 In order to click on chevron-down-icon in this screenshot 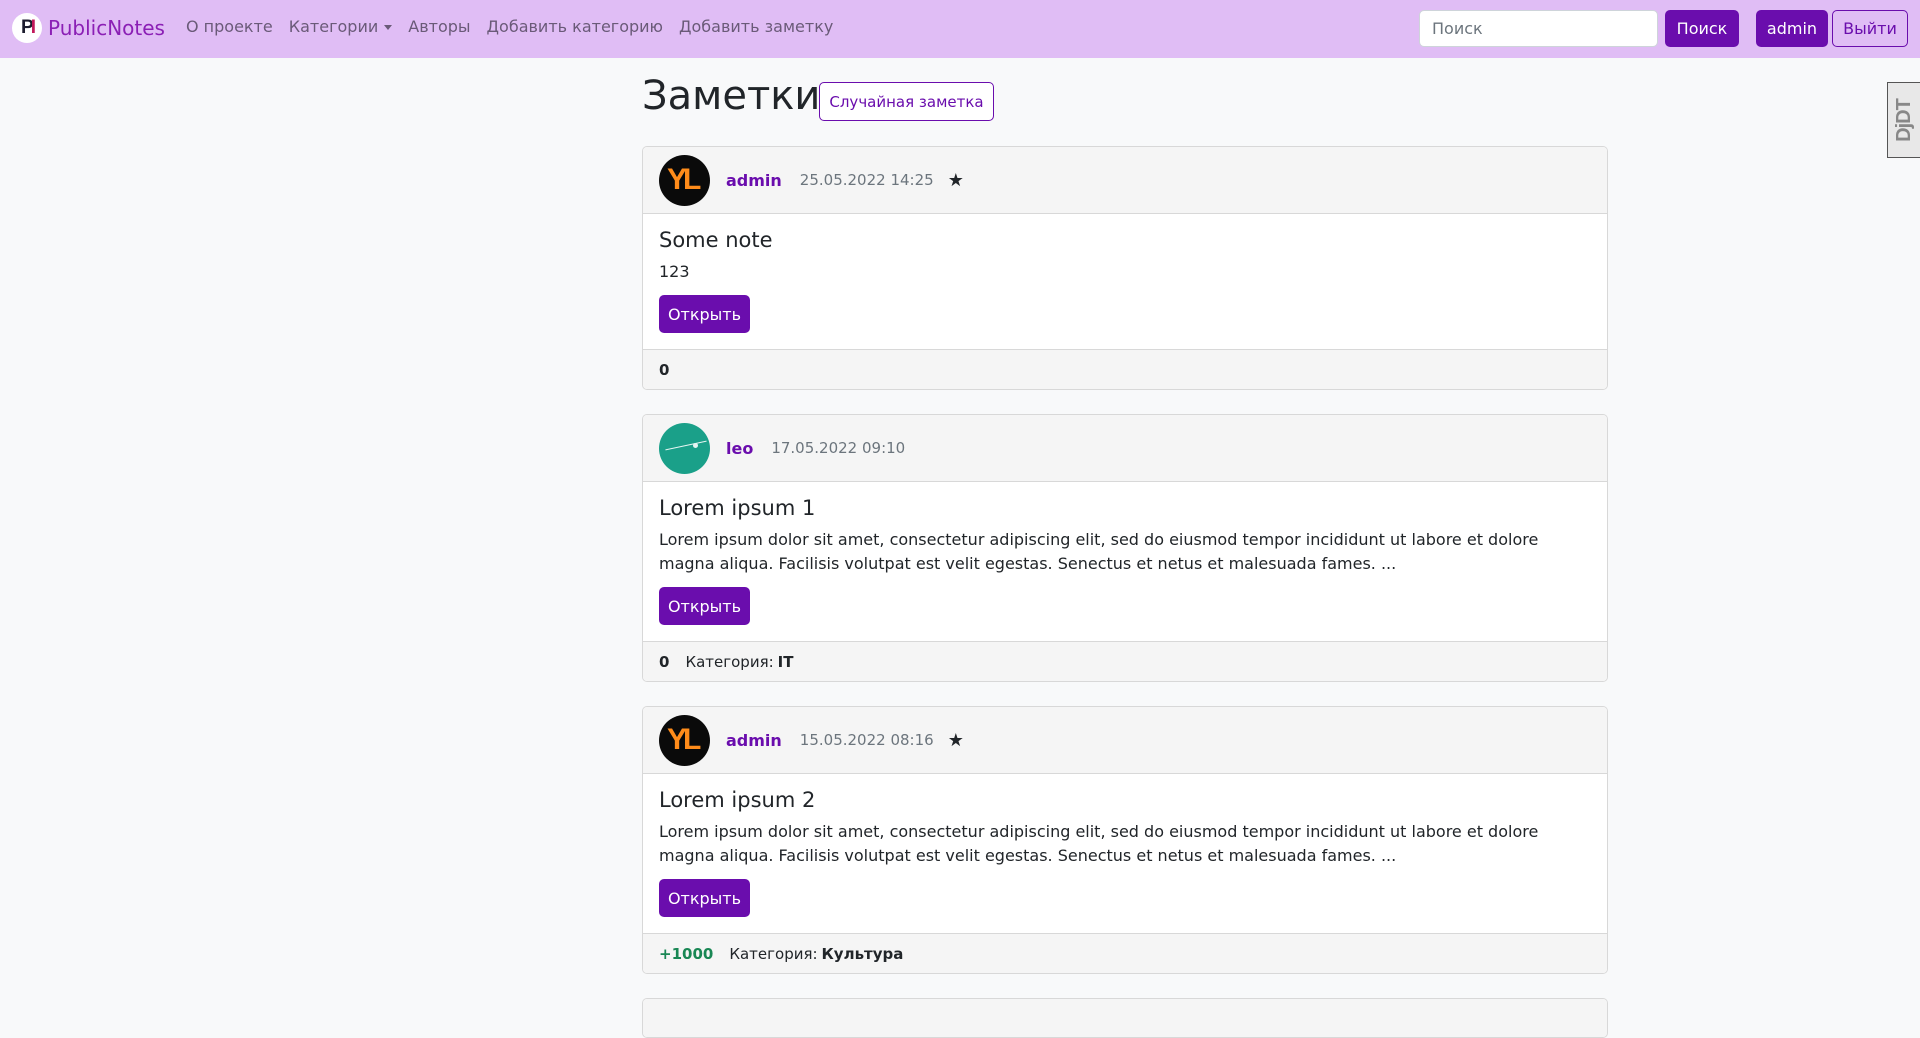, I will do `click(388, 27)`.